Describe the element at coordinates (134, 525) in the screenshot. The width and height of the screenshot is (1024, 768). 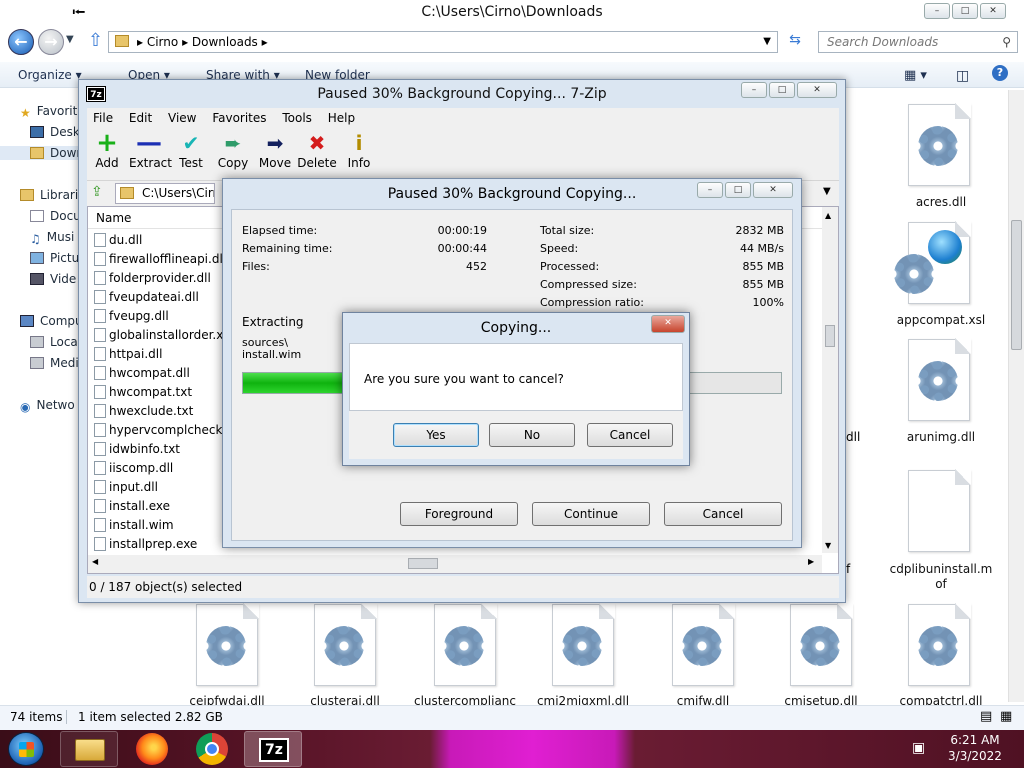
I see `file-row: install.wim` at that location.